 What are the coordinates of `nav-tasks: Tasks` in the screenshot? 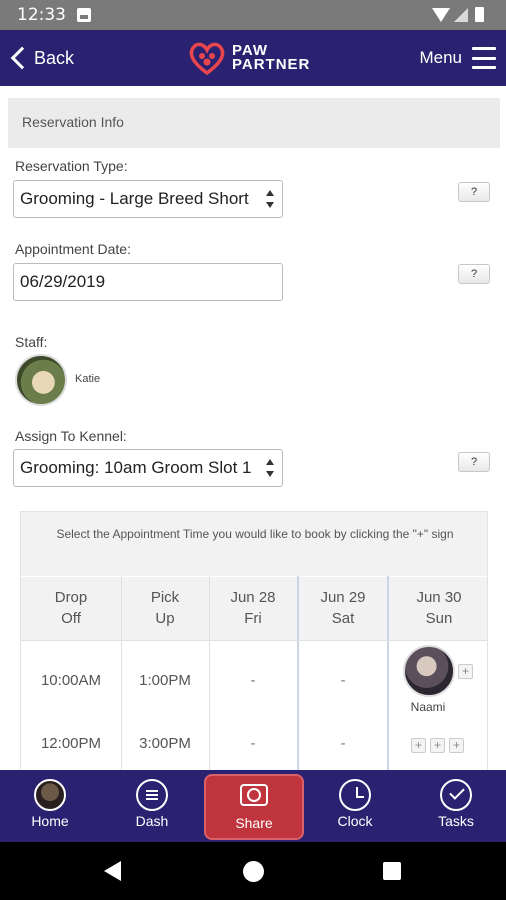 It's located at (456, 806).